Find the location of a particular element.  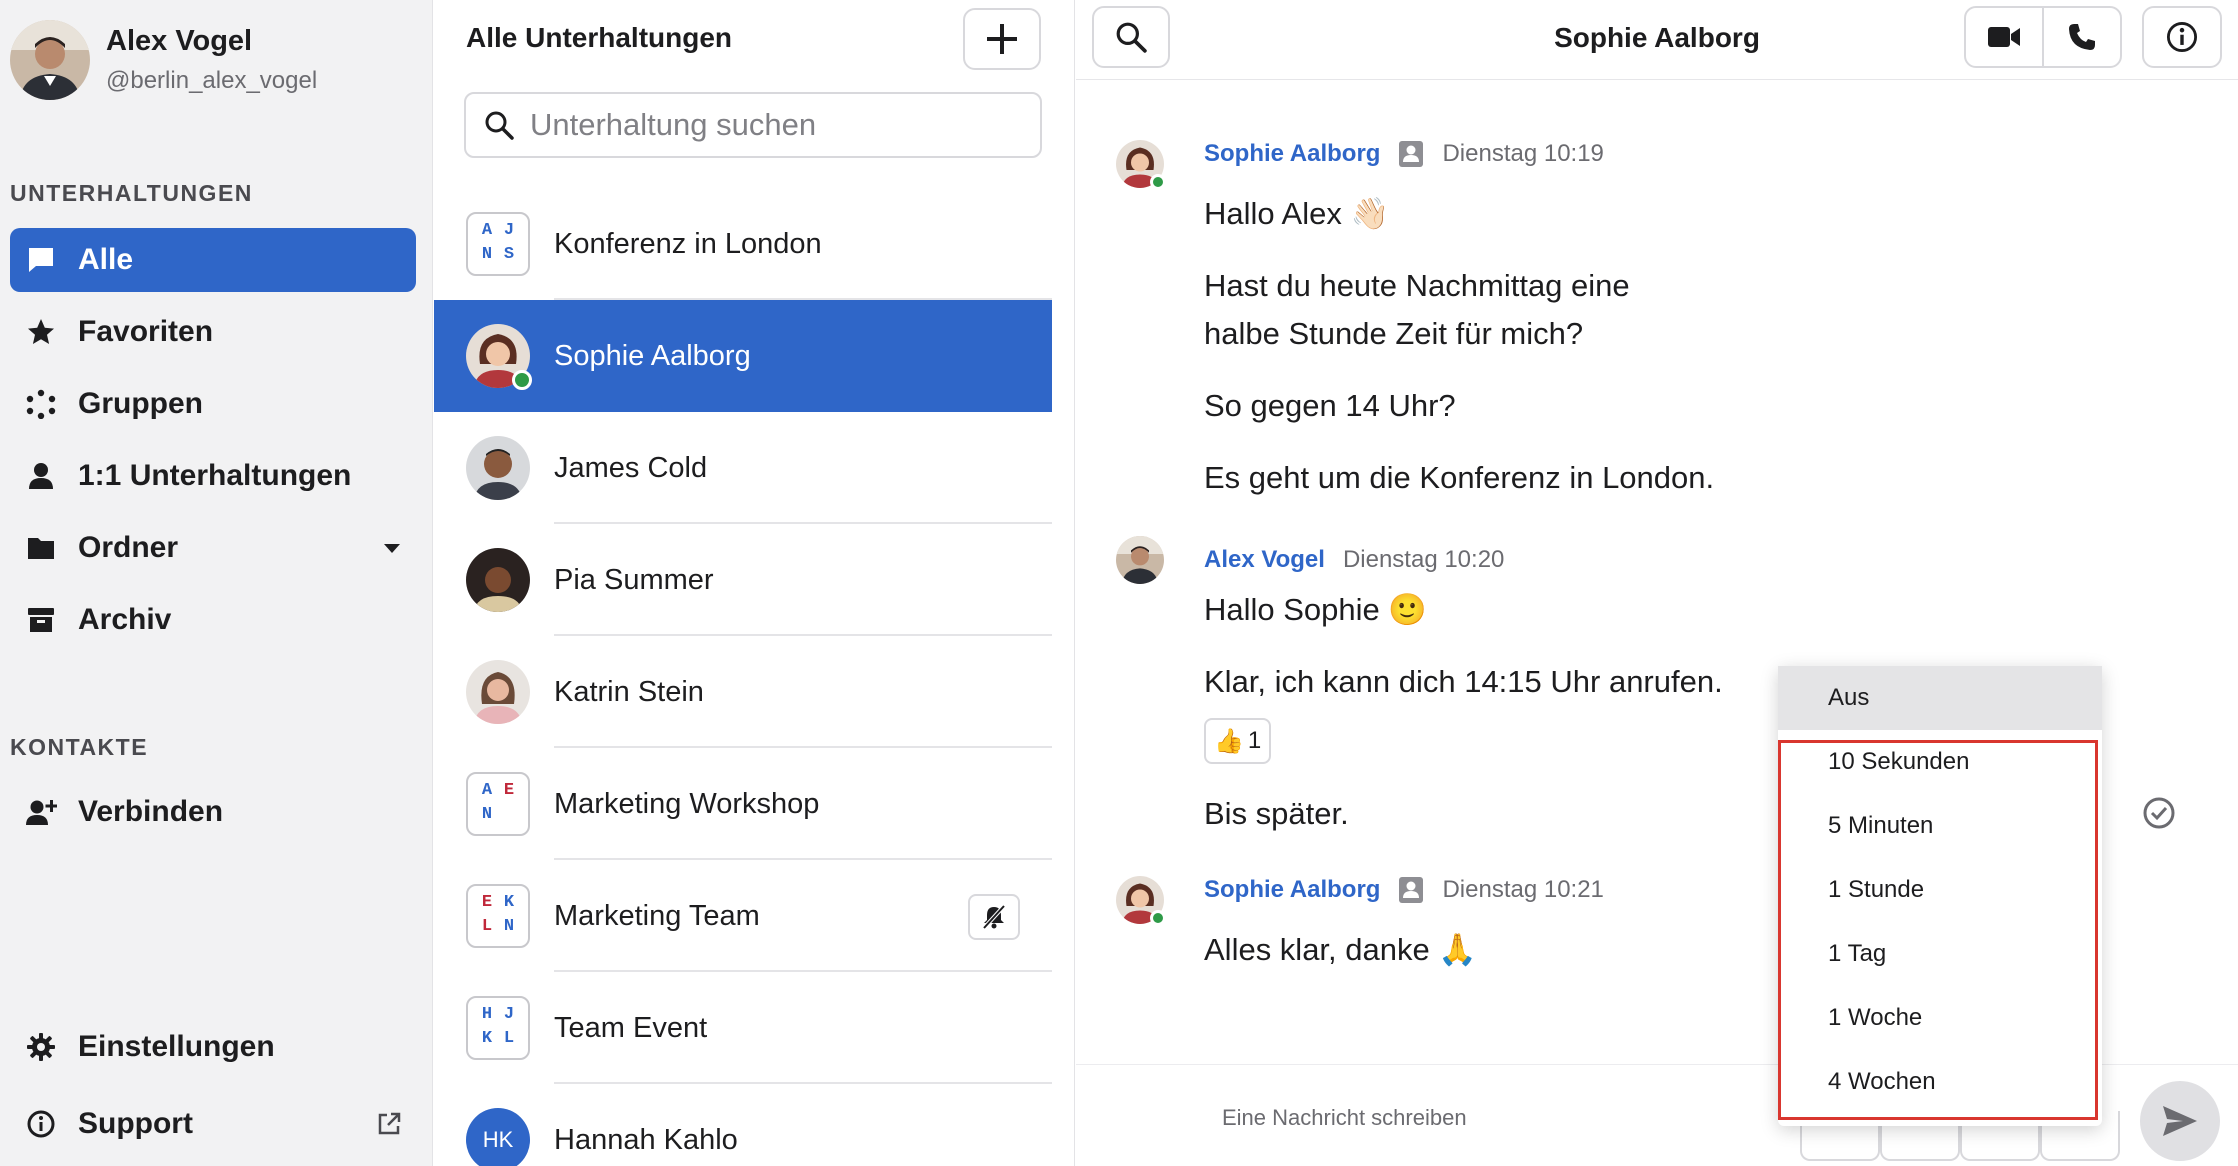

sidebar-item-label: 1:1 Unterhaltungen is located at coordinates (215, 475).